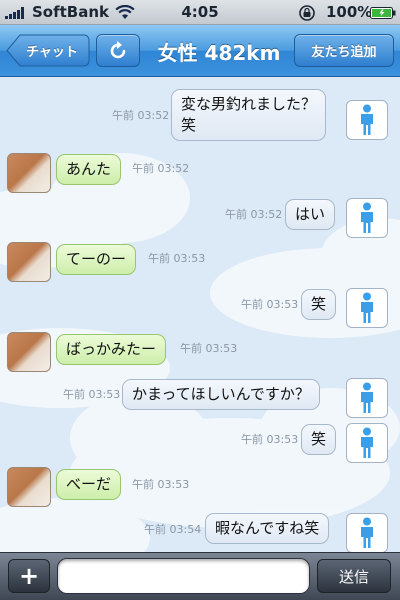 The width and height of the screenshot is (400, 600). Describe the element at coordinates (173, 529) in the screenshot. I see `message-timestamp: 午前 03:54` at that location.